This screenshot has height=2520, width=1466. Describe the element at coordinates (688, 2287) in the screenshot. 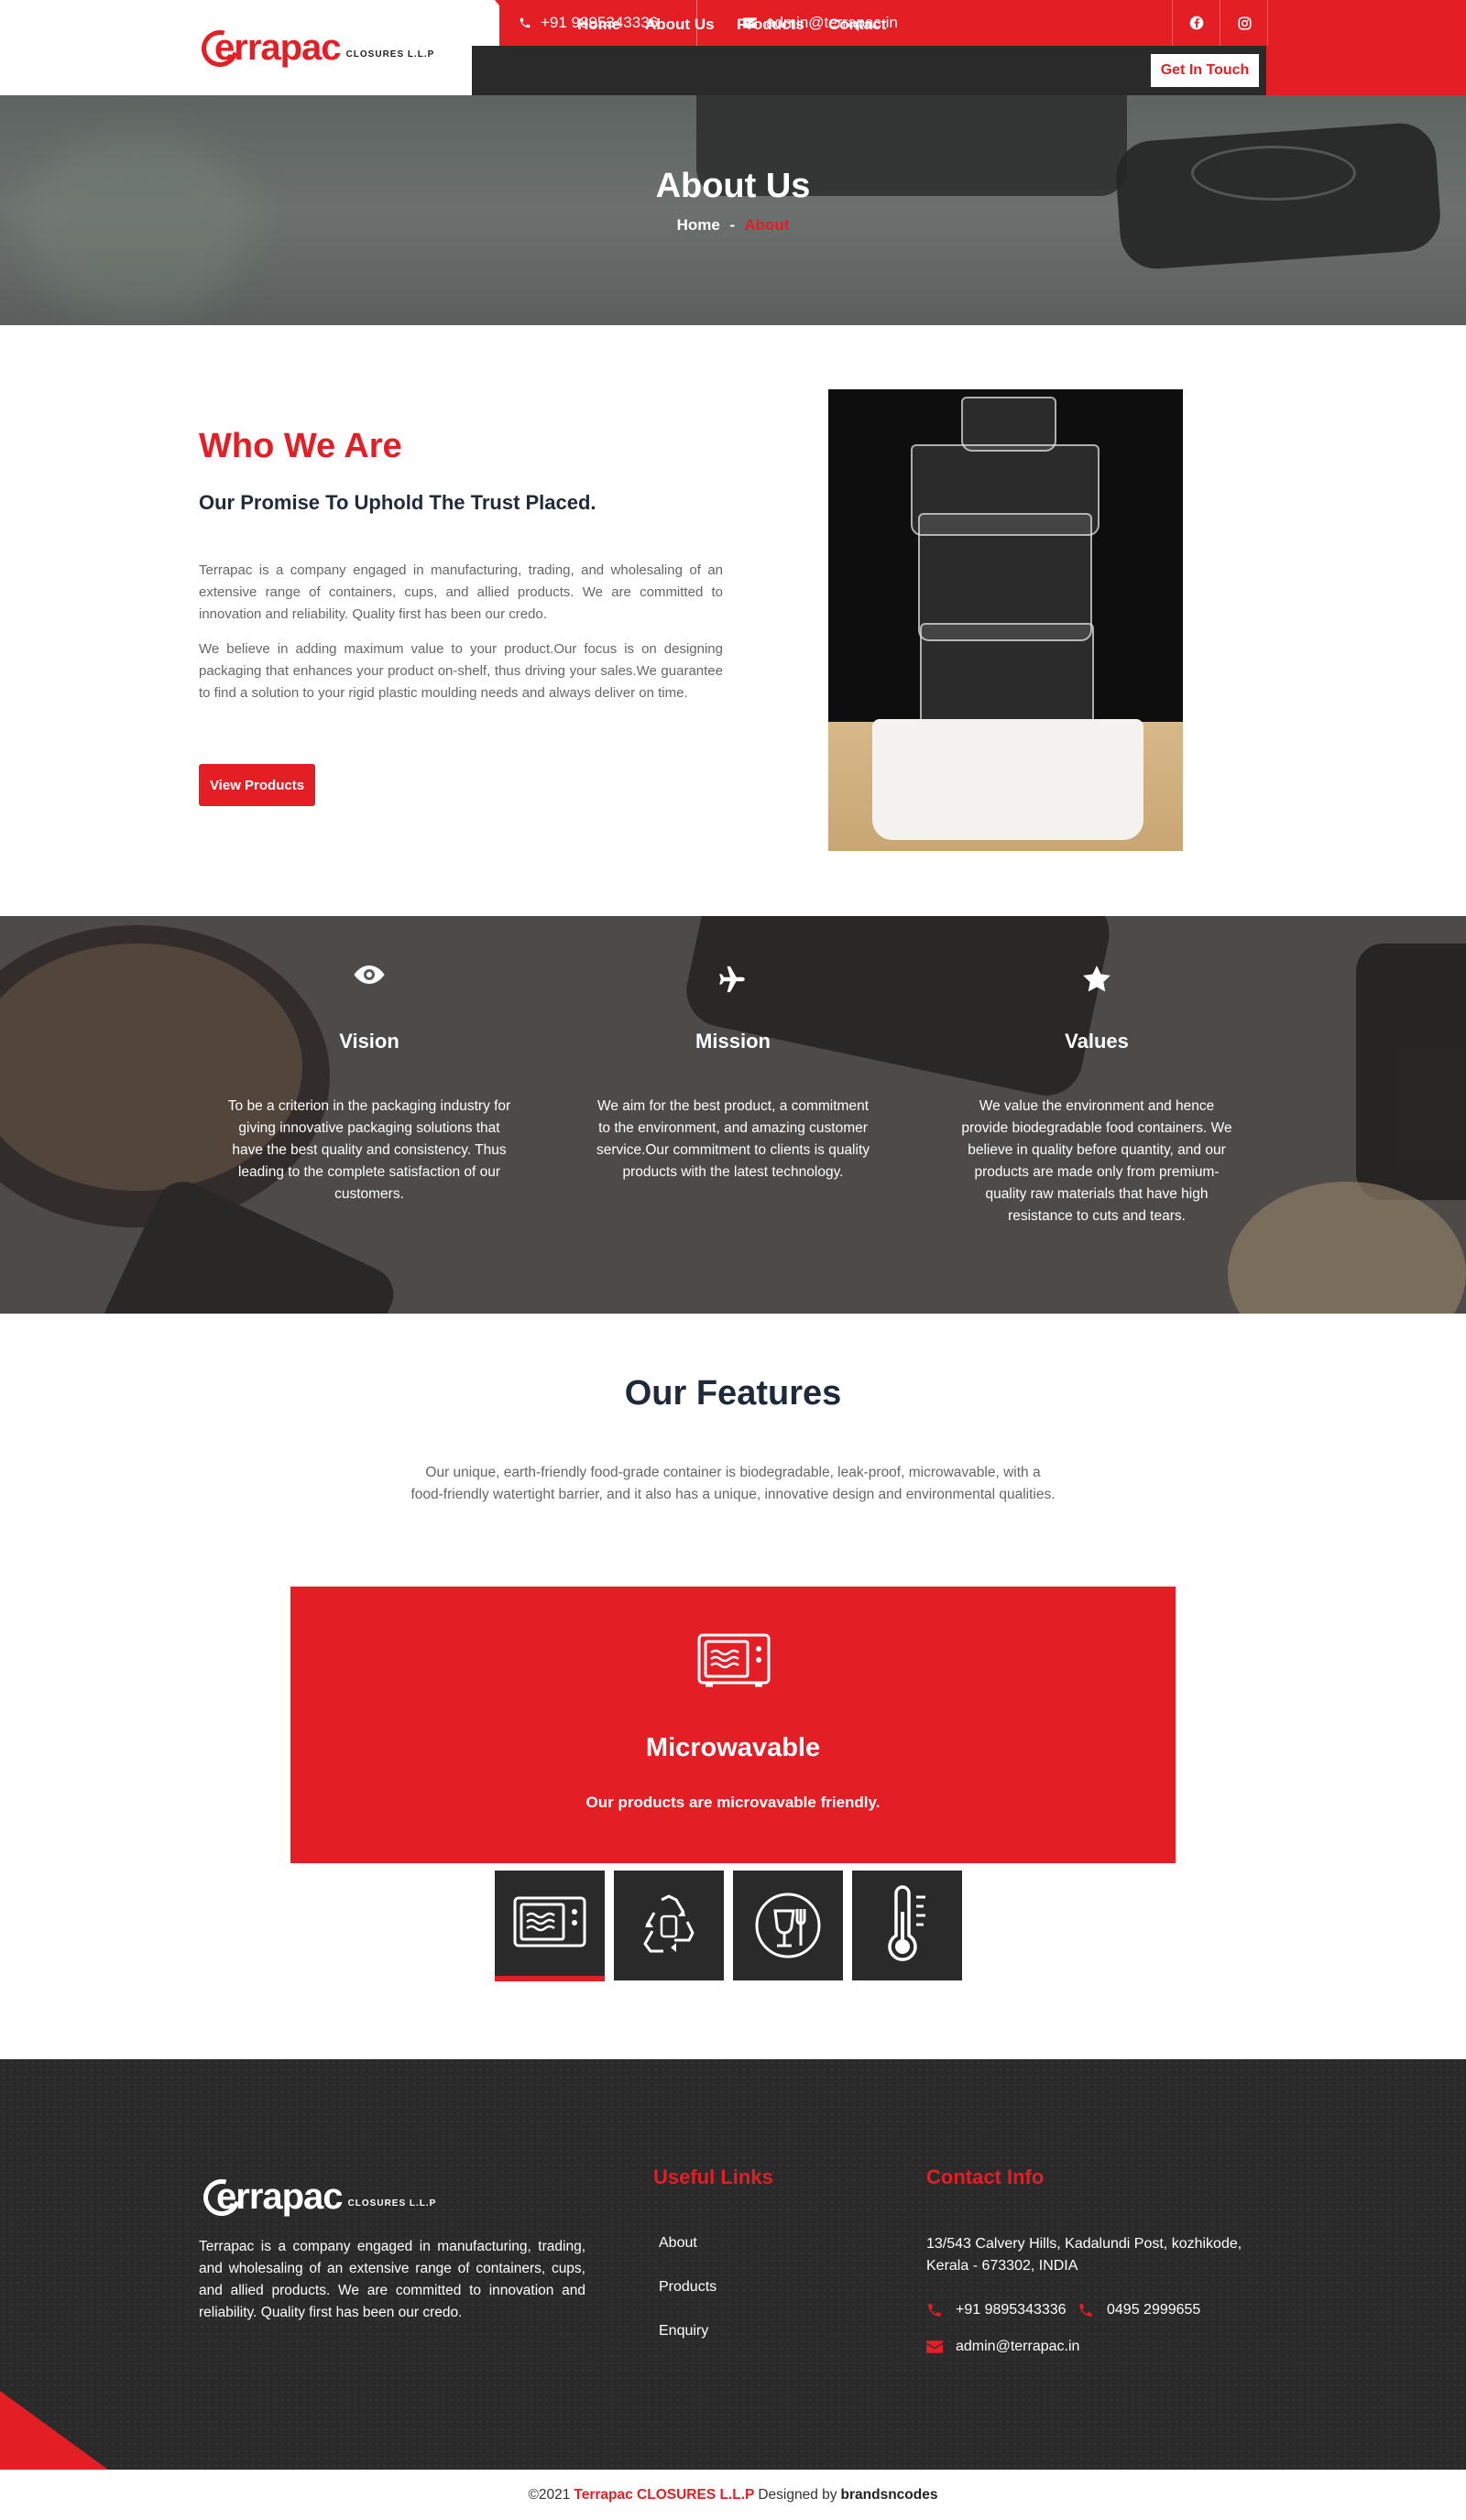

I see `footer-link-products: Products` at that location.